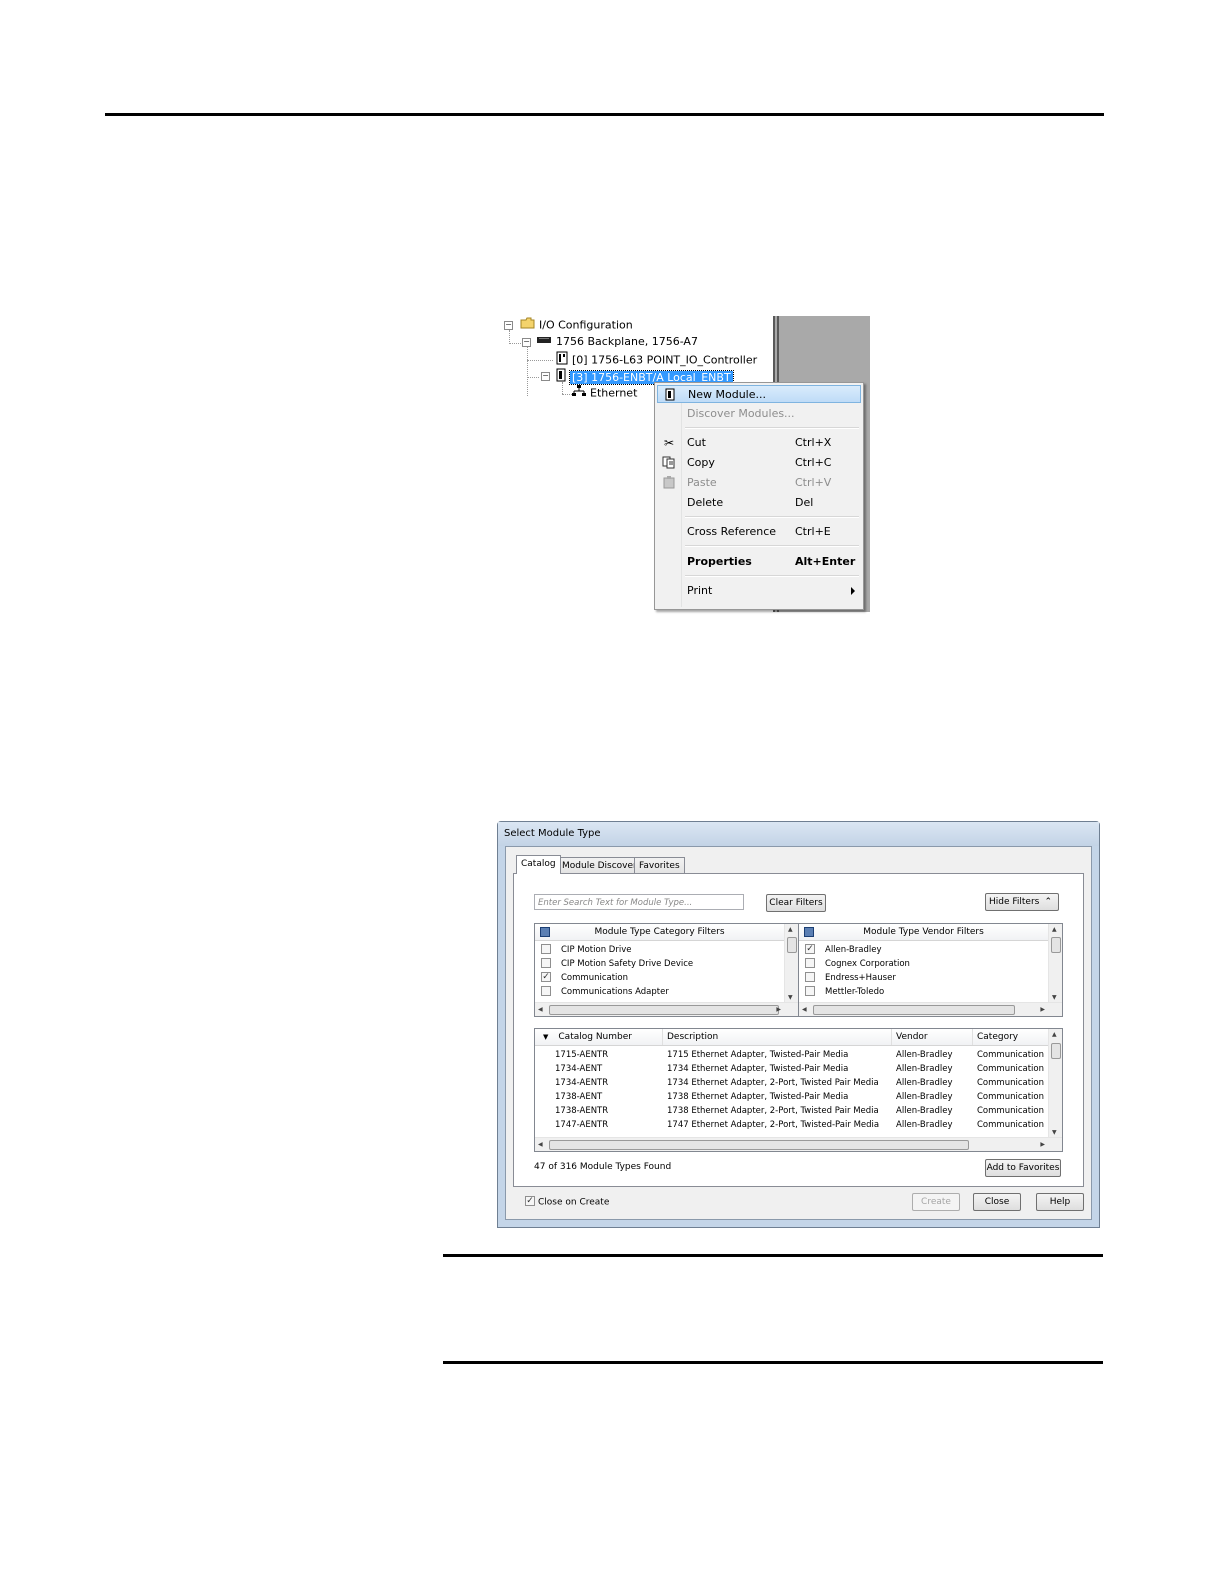 Image resolution: width=1224 pixels, height=1584 pixels. What do you see at coordinates (584, 978) in the screenshot?
I see `list-item: ✓ Communication` at bounding box center [584, 978].